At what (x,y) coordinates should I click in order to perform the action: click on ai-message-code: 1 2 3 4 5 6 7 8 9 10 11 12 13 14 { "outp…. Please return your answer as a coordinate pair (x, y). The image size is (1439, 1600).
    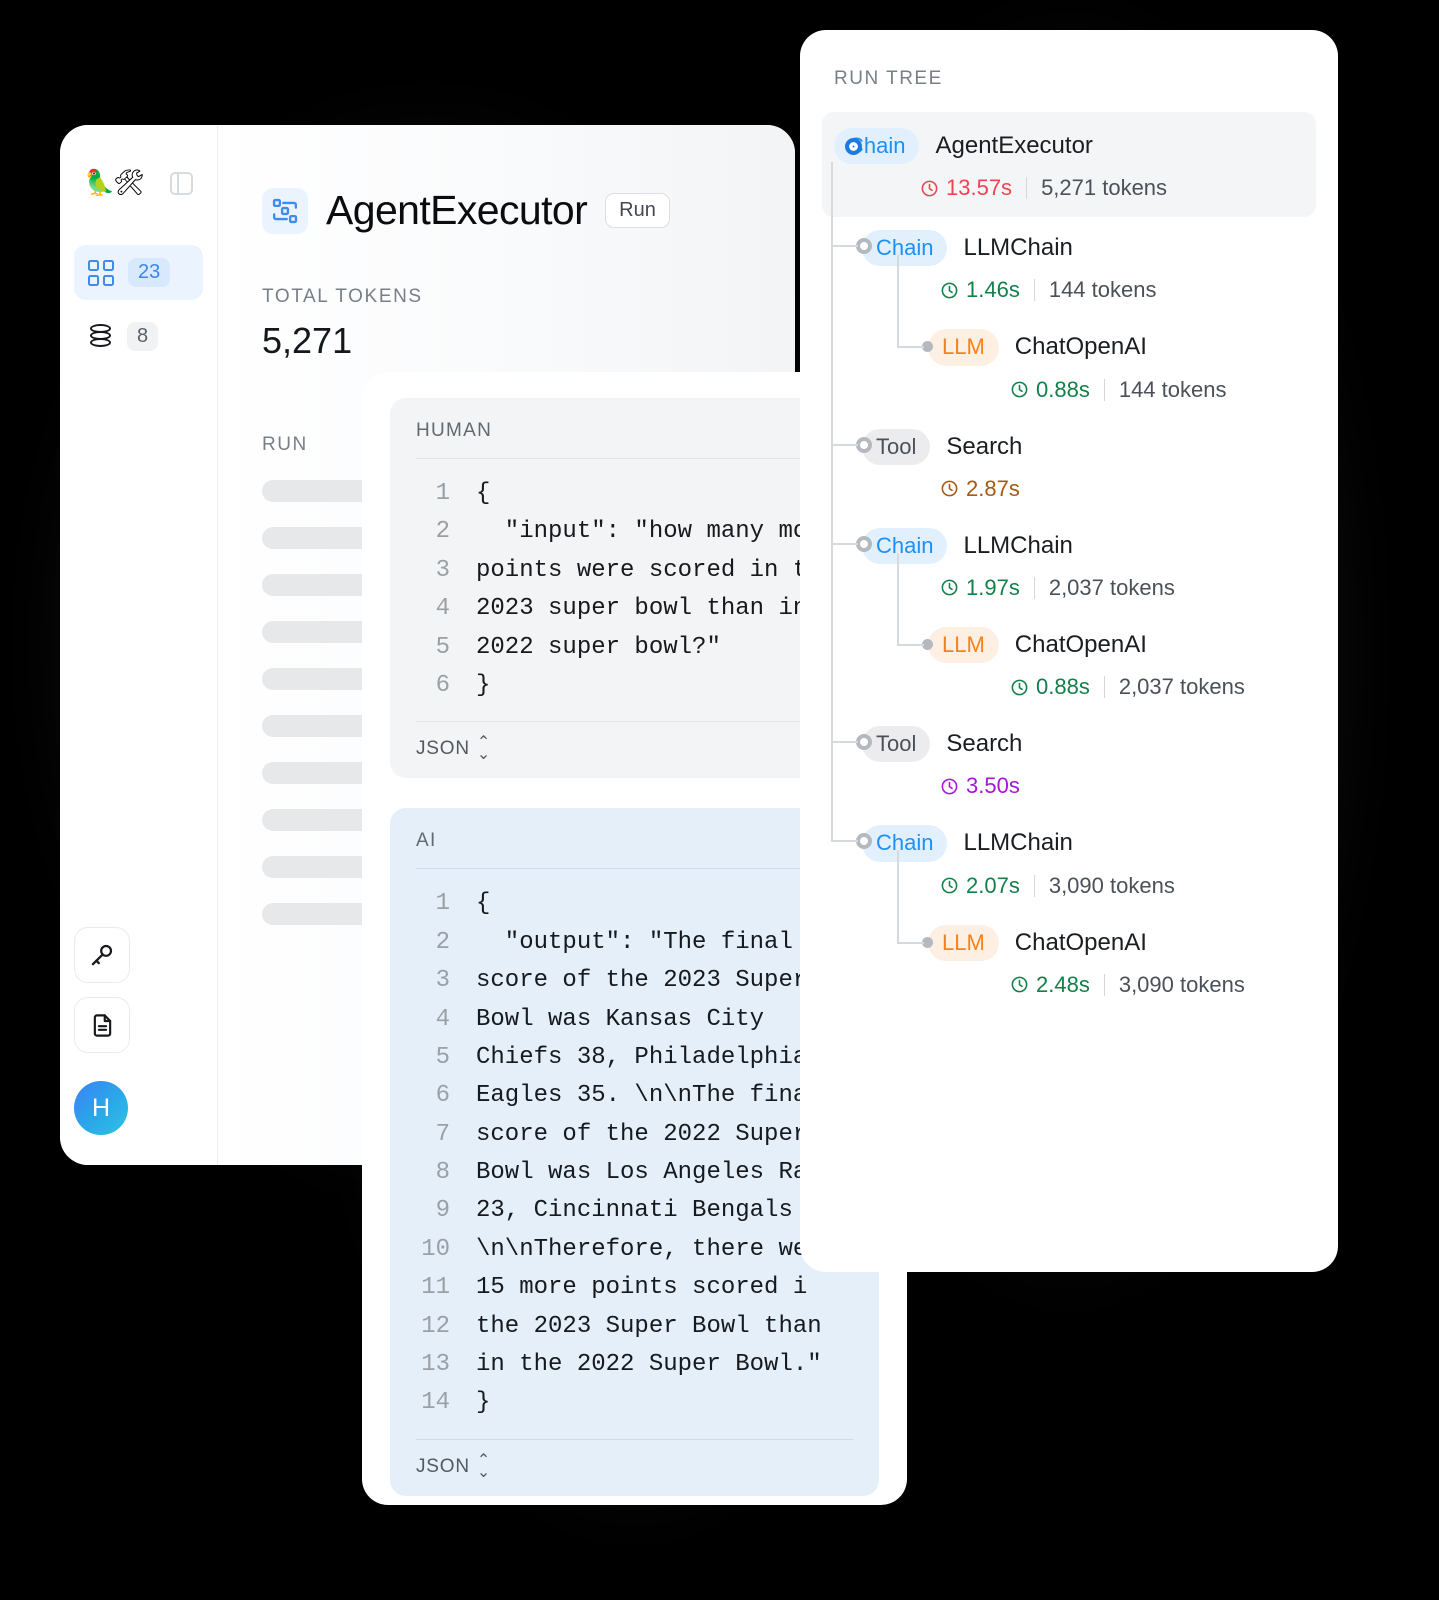
    Looking at the image, I should click on (634, 1153).